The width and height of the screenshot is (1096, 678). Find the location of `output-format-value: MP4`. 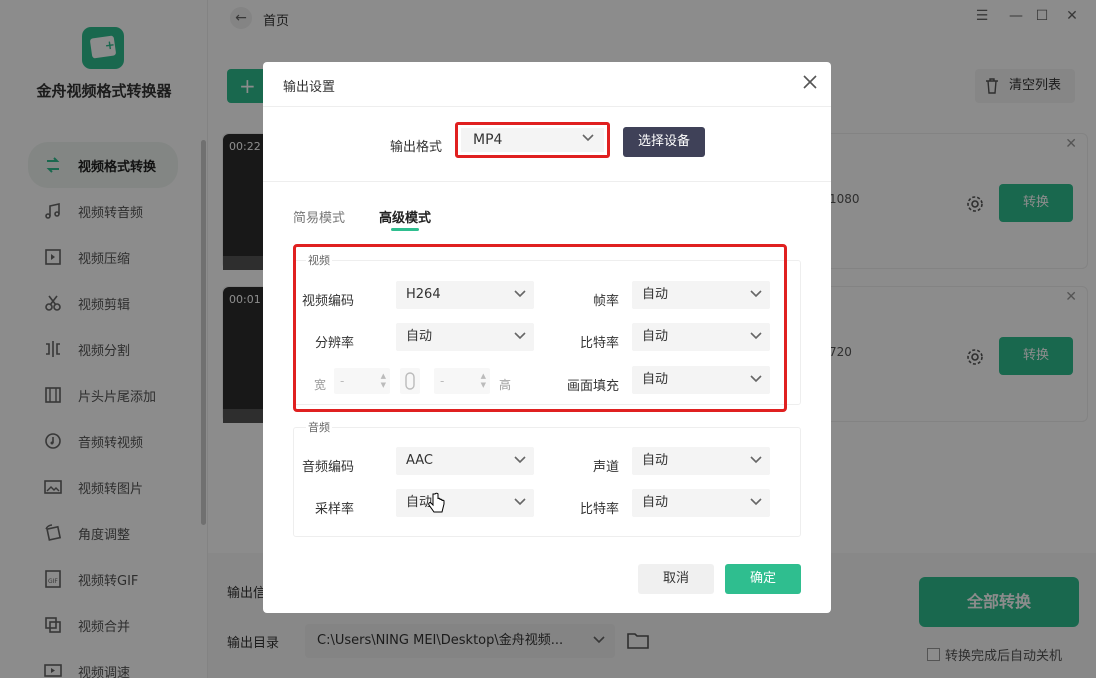

output-format-value: MP4 is located at coordinates (488, 140).